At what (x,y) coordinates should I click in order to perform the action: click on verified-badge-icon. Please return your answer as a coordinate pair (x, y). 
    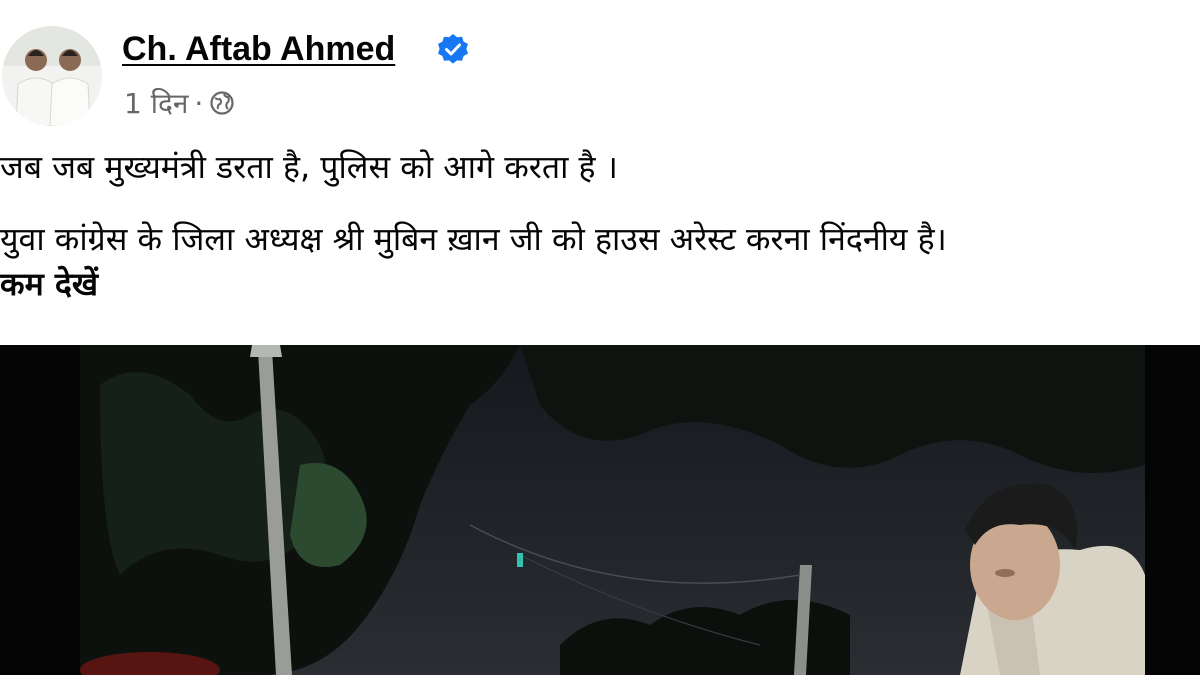
    Looking at the image, I should click on (453, 49).